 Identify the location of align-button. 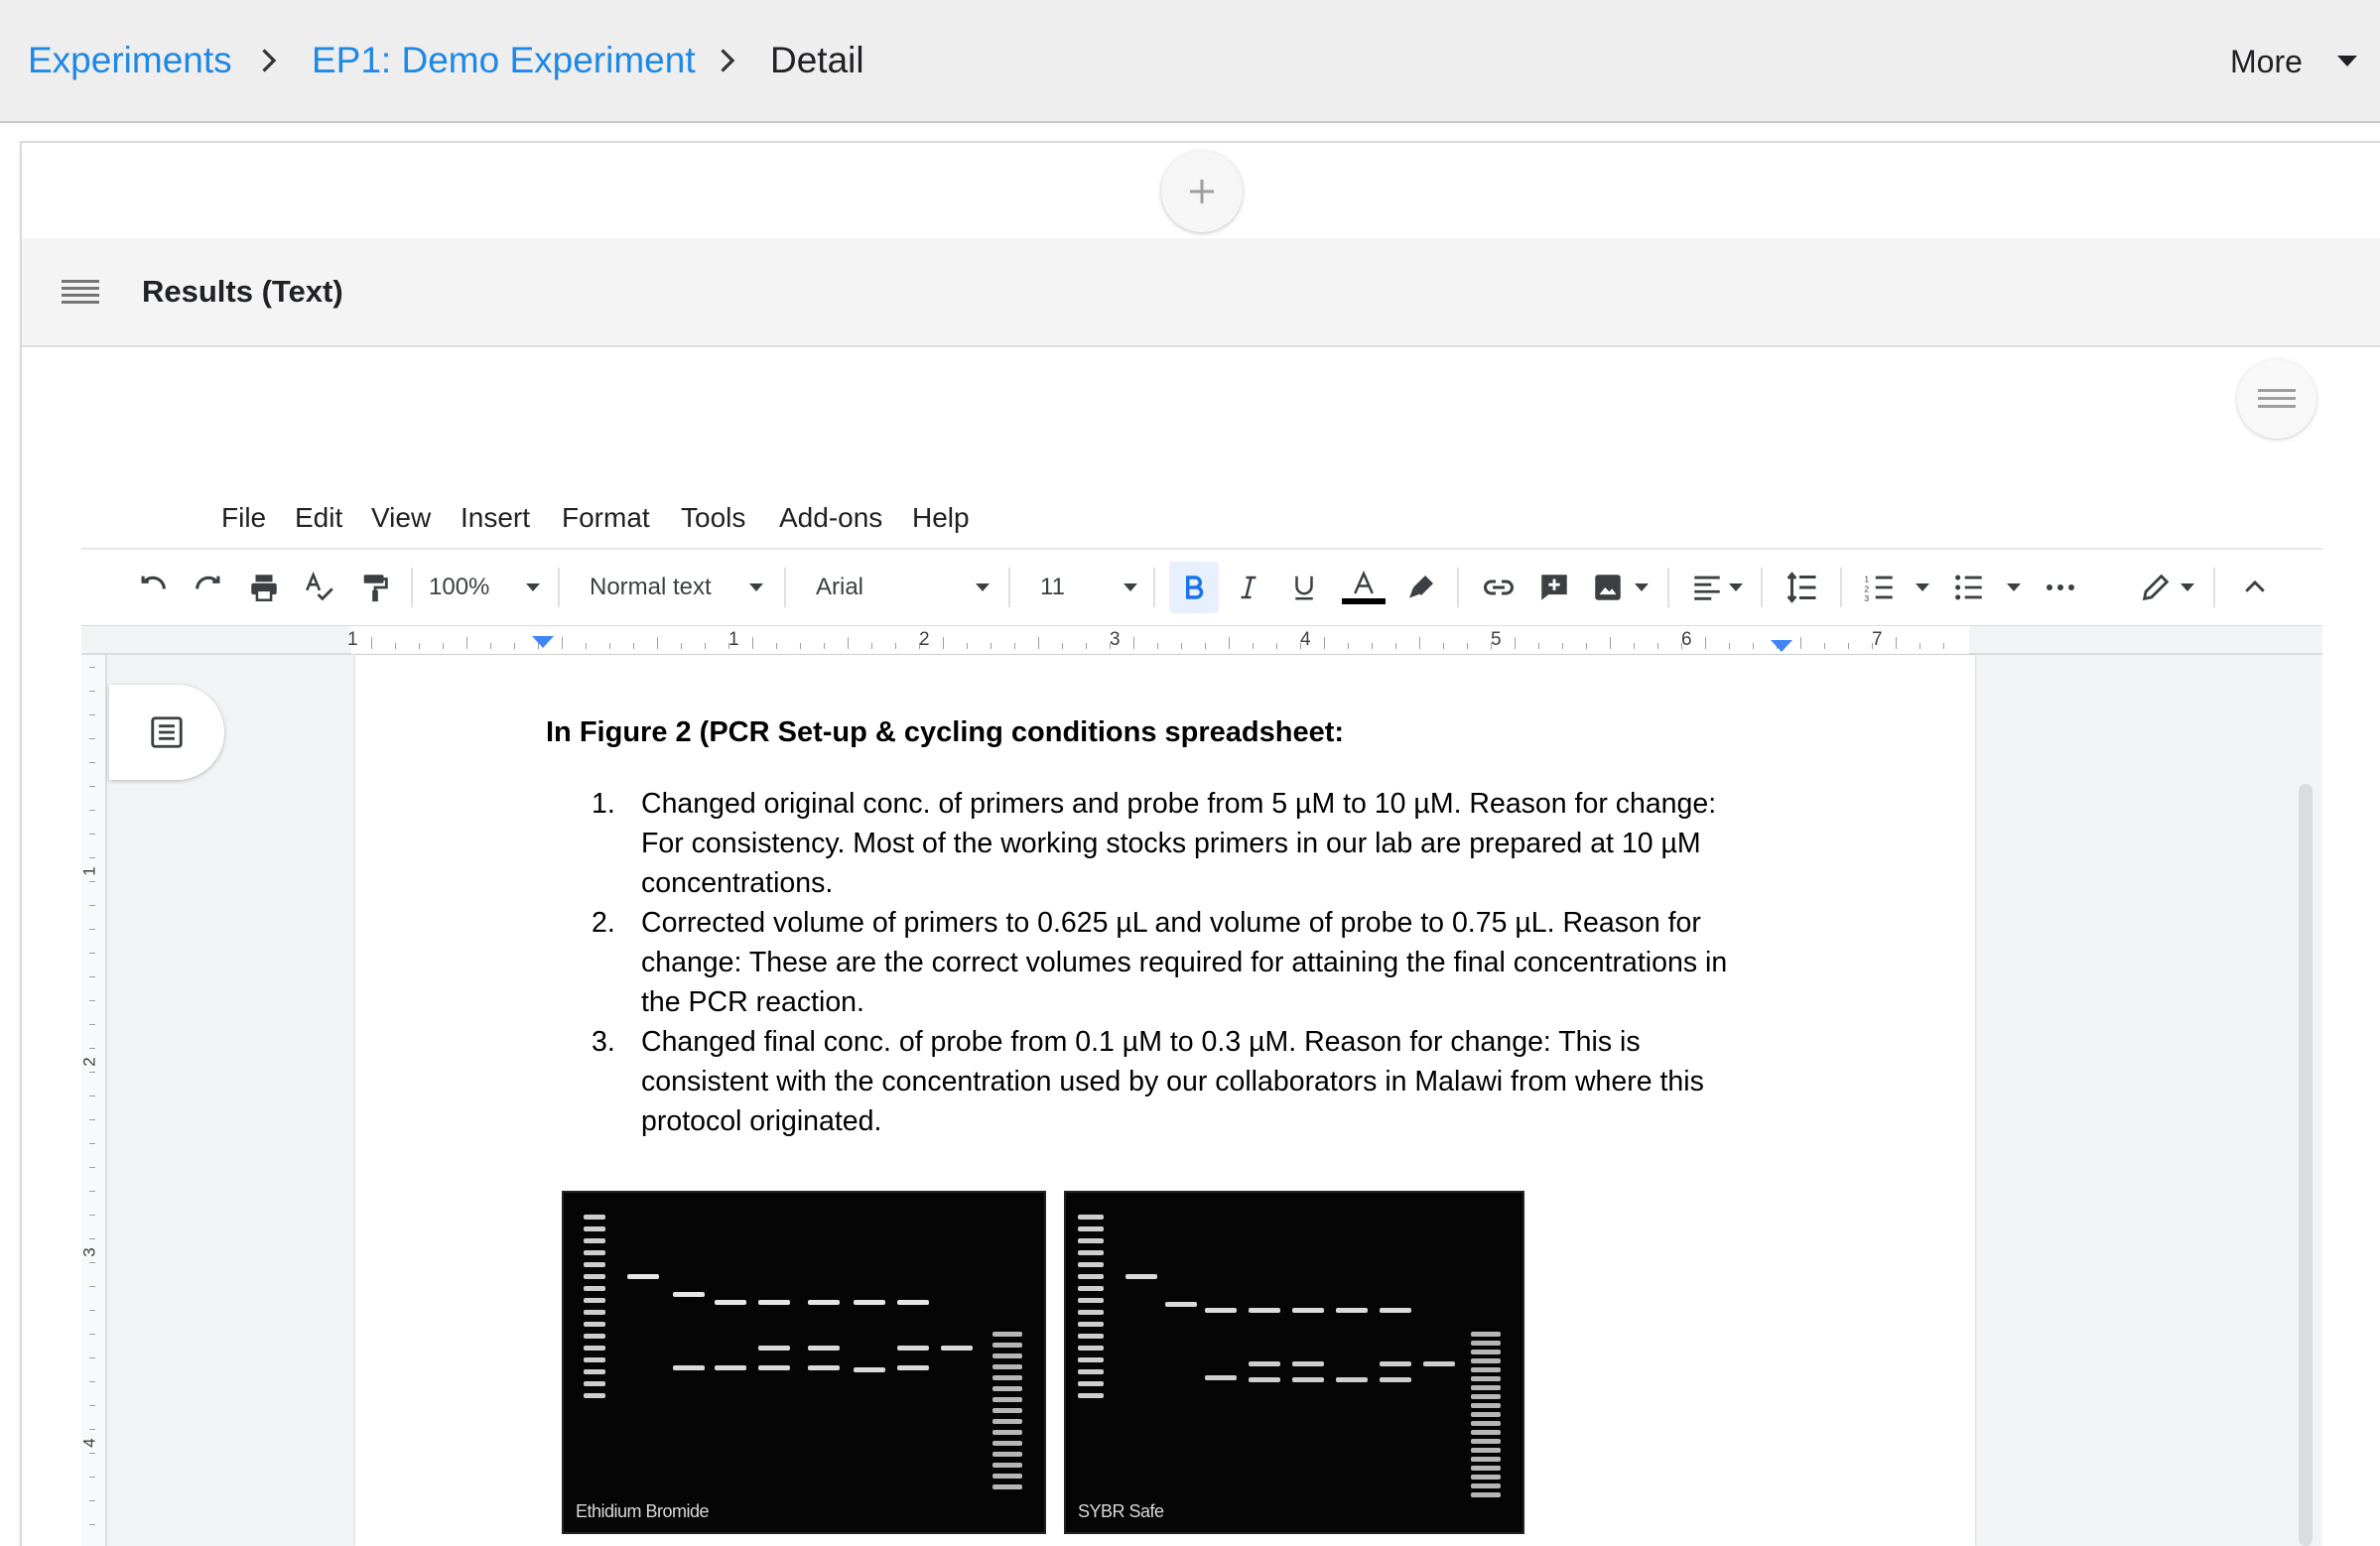
(1707, 588).